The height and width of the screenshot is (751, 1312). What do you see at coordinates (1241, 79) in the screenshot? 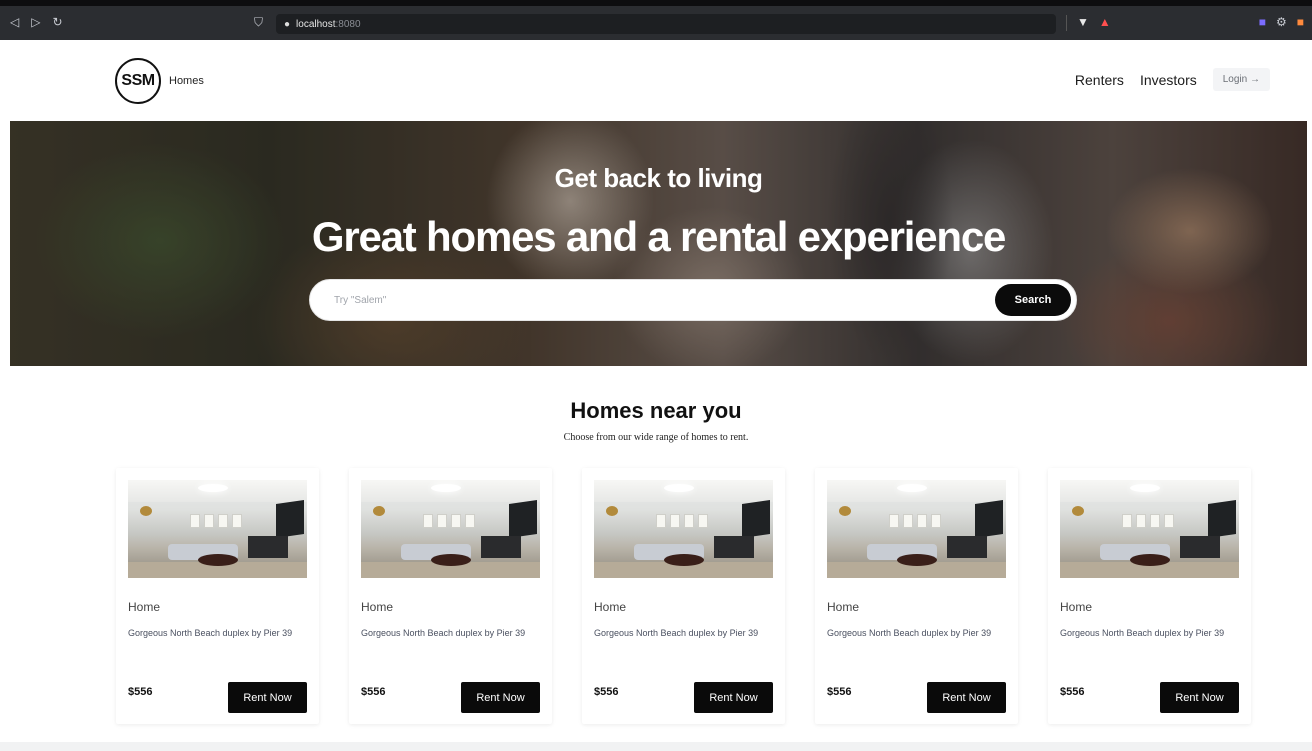
I see `login-button: Login →` at bounding box center [1241, 79].